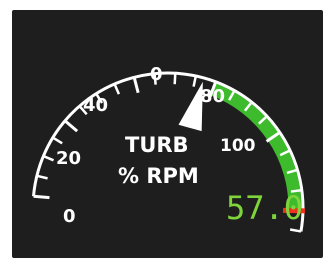 Image resolution: width=335 pixels, height=268 pixels. I want to click on scale-label-40: 40, so click(95, 105).